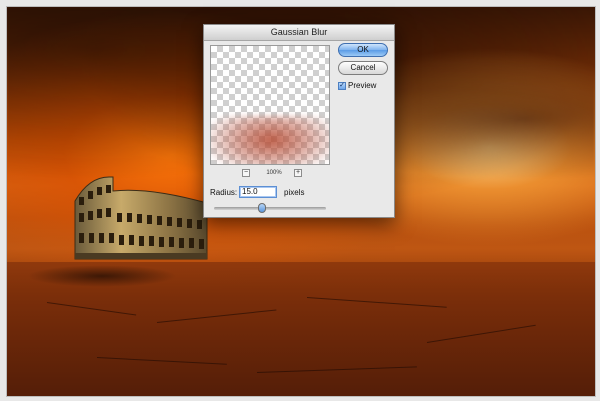  I want to click on checkmark-icon: ✓, so click(342, 85).